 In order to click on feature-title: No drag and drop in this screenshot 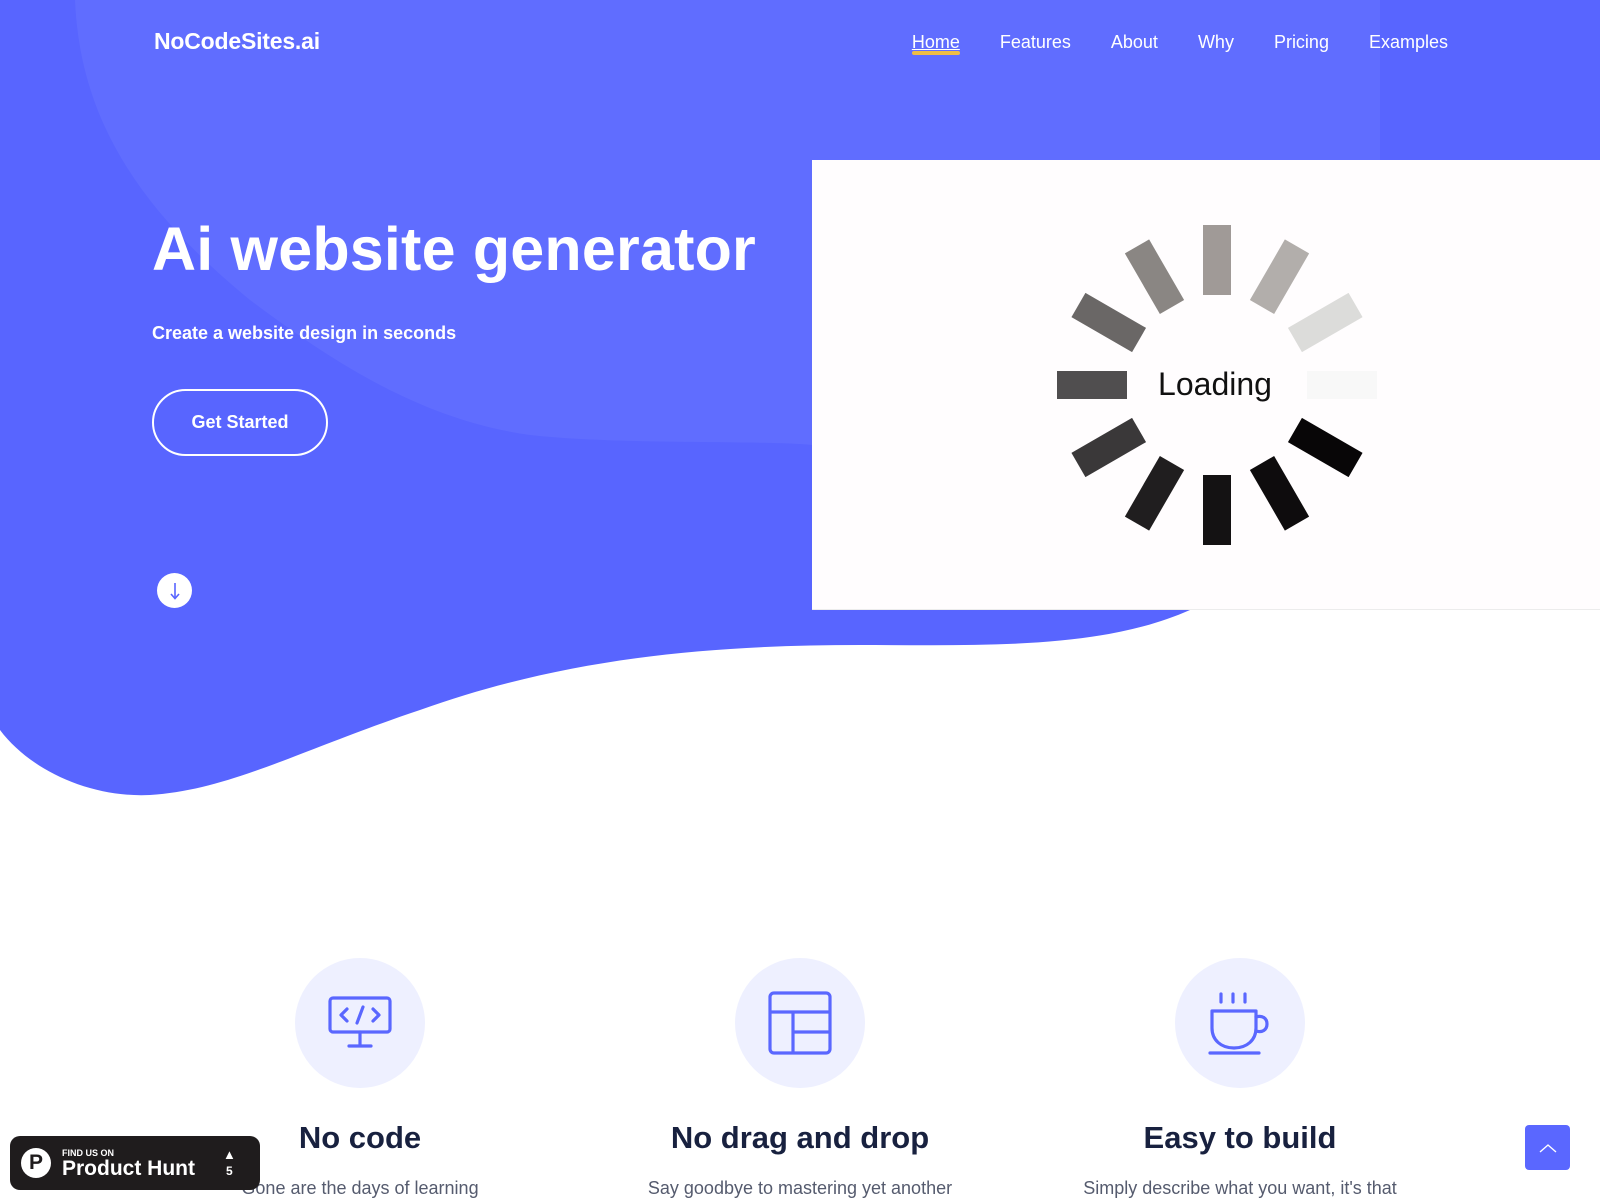, I will do `click(800, 1137)`.